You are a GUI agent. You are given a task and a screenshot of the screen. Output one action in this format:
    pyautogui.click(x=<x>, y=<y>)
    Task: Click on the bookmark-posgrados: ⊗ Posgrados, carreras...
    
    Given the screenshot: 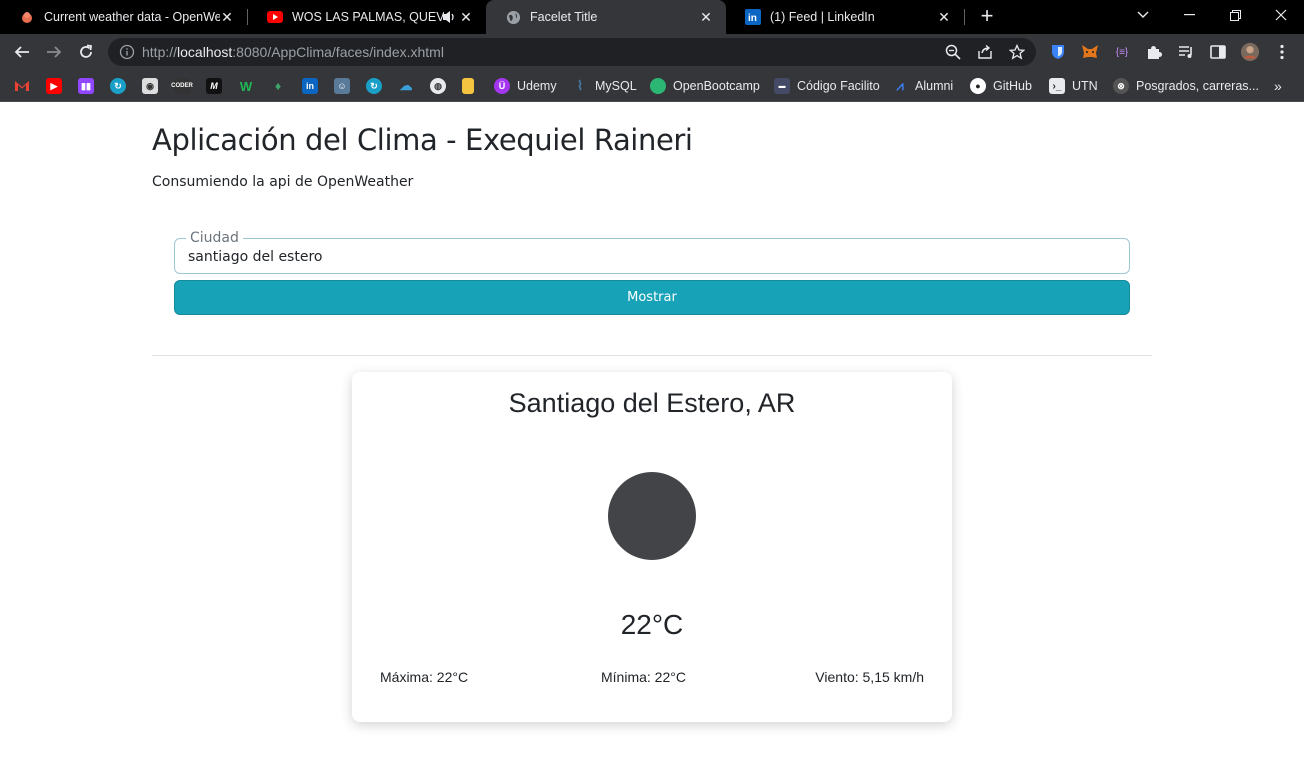 What is the action you would take?
    pyautogui.click(x=1186, y=86)
    